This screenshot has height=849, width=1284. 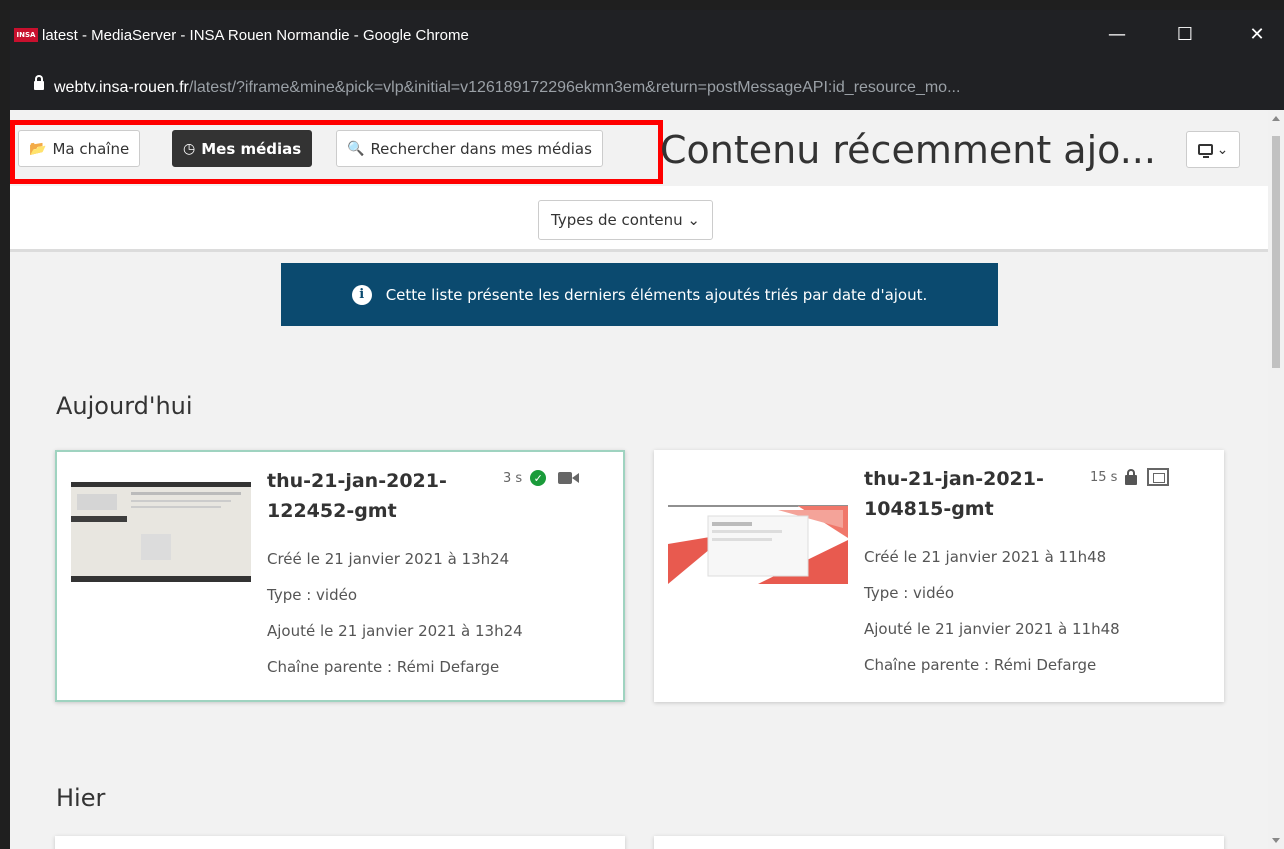 I want to click on display-mode-button: ⌄, so click(x=1213, y=149).